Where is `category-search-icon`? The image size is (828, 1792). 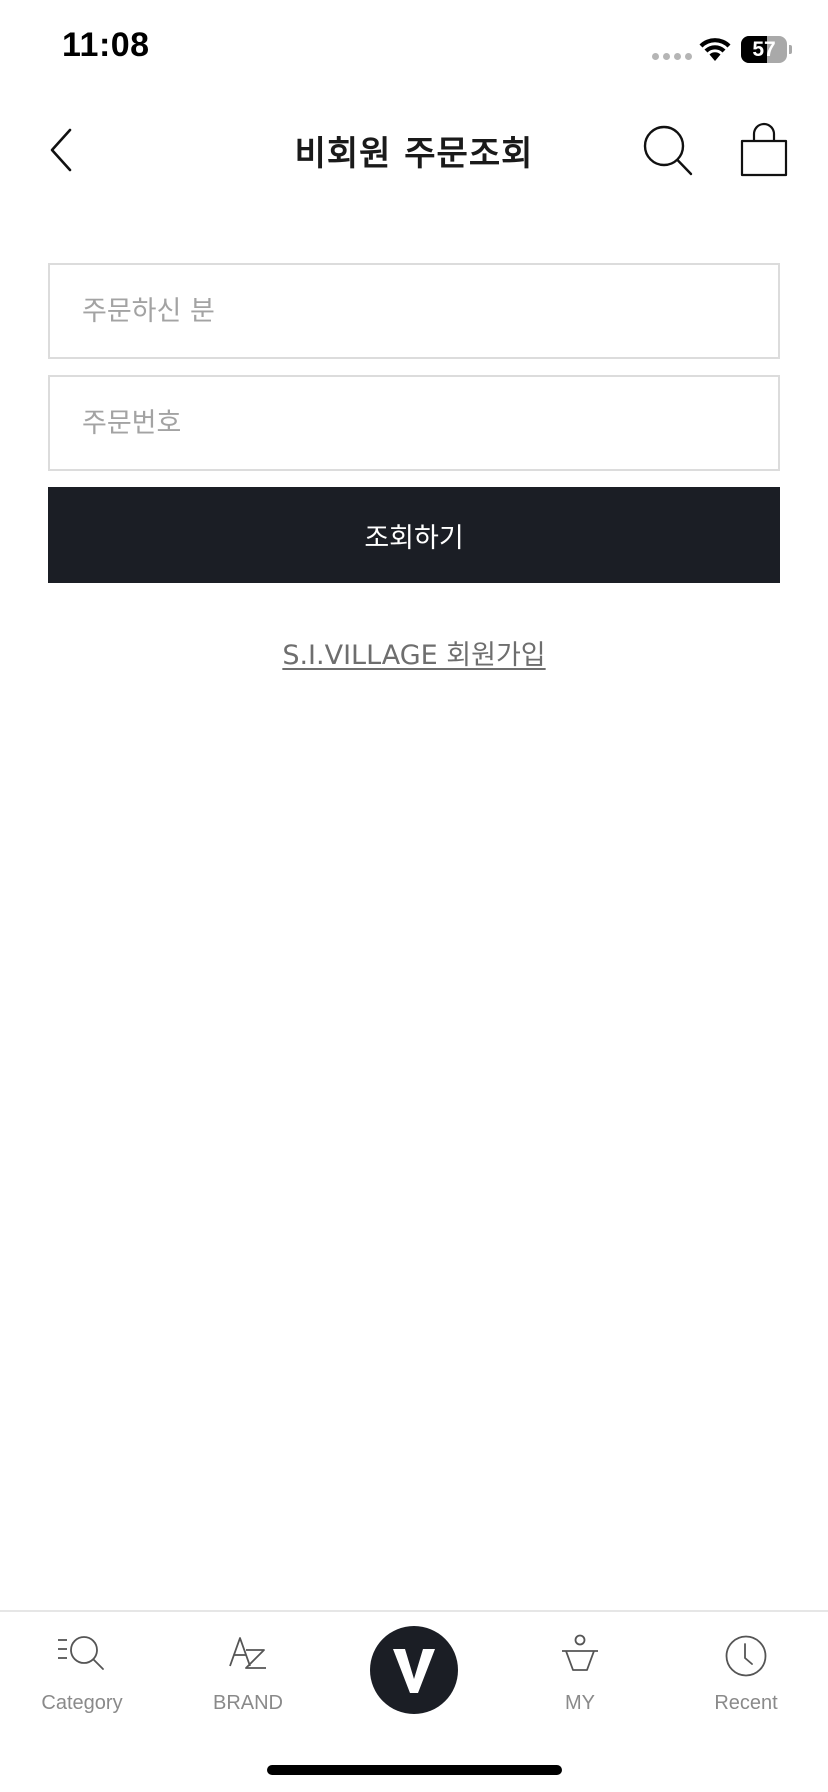 category-search-icon is located at coordinates (81, 1653).